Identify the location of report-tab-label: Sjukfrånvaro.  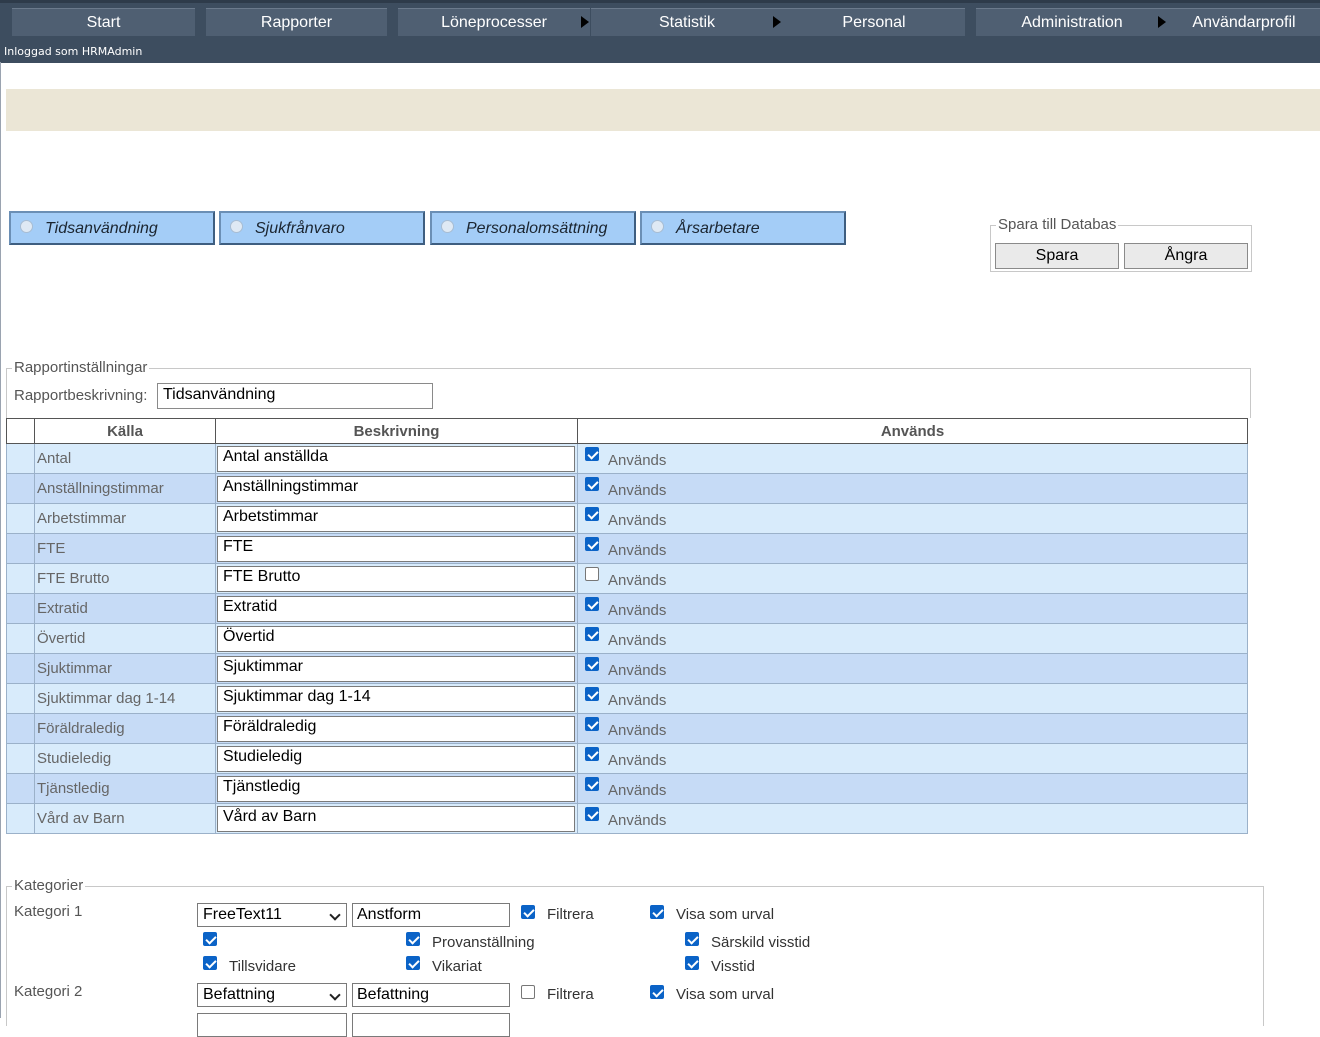
(300, 228).